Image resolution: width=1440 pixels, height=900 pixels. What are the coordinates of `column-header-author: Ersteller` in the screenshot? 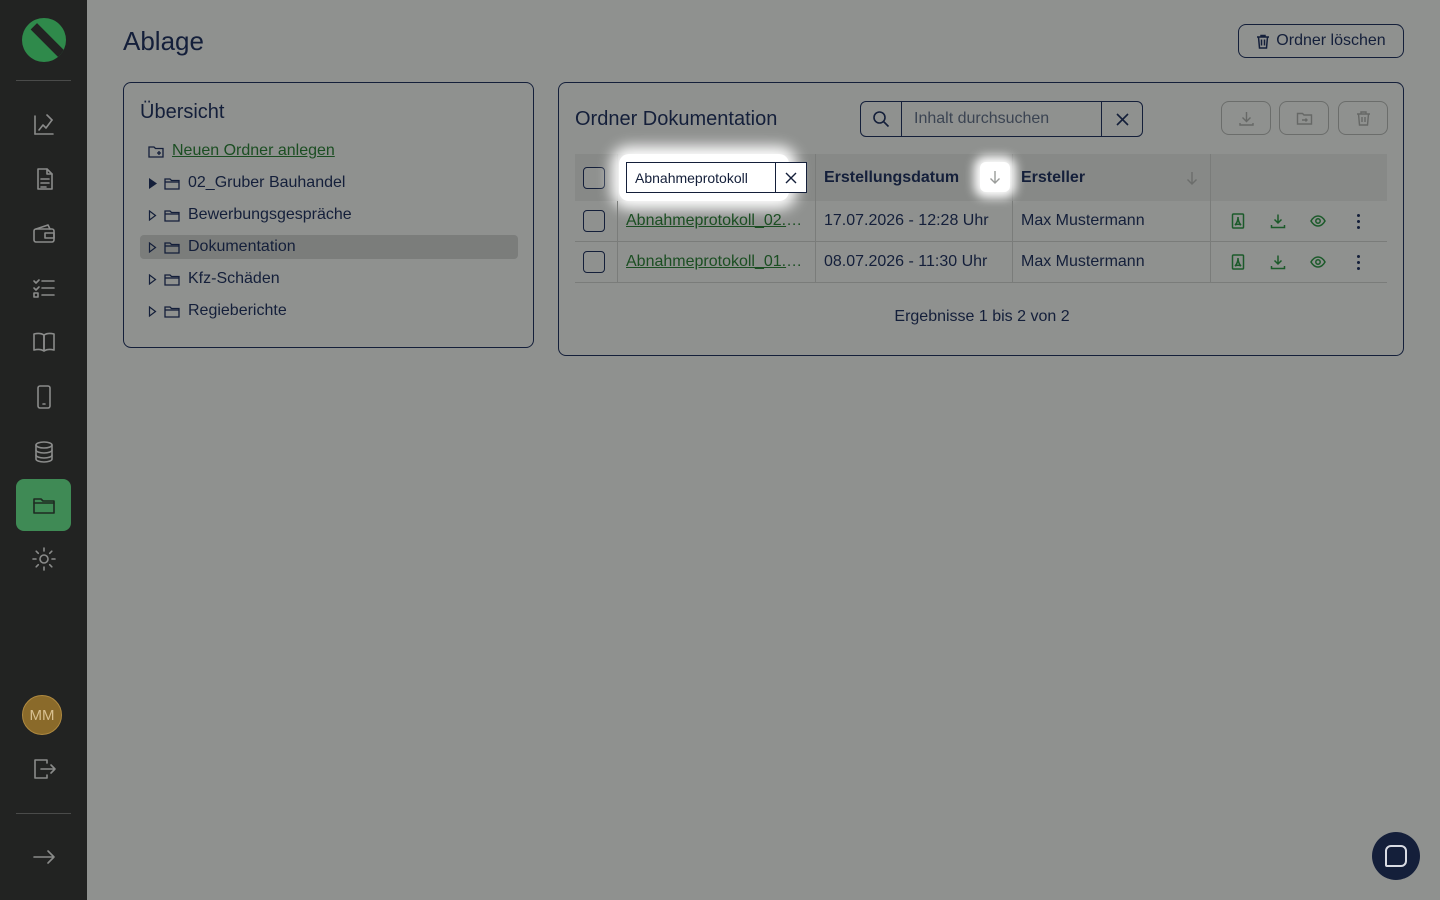 It's located at (1053, 177).